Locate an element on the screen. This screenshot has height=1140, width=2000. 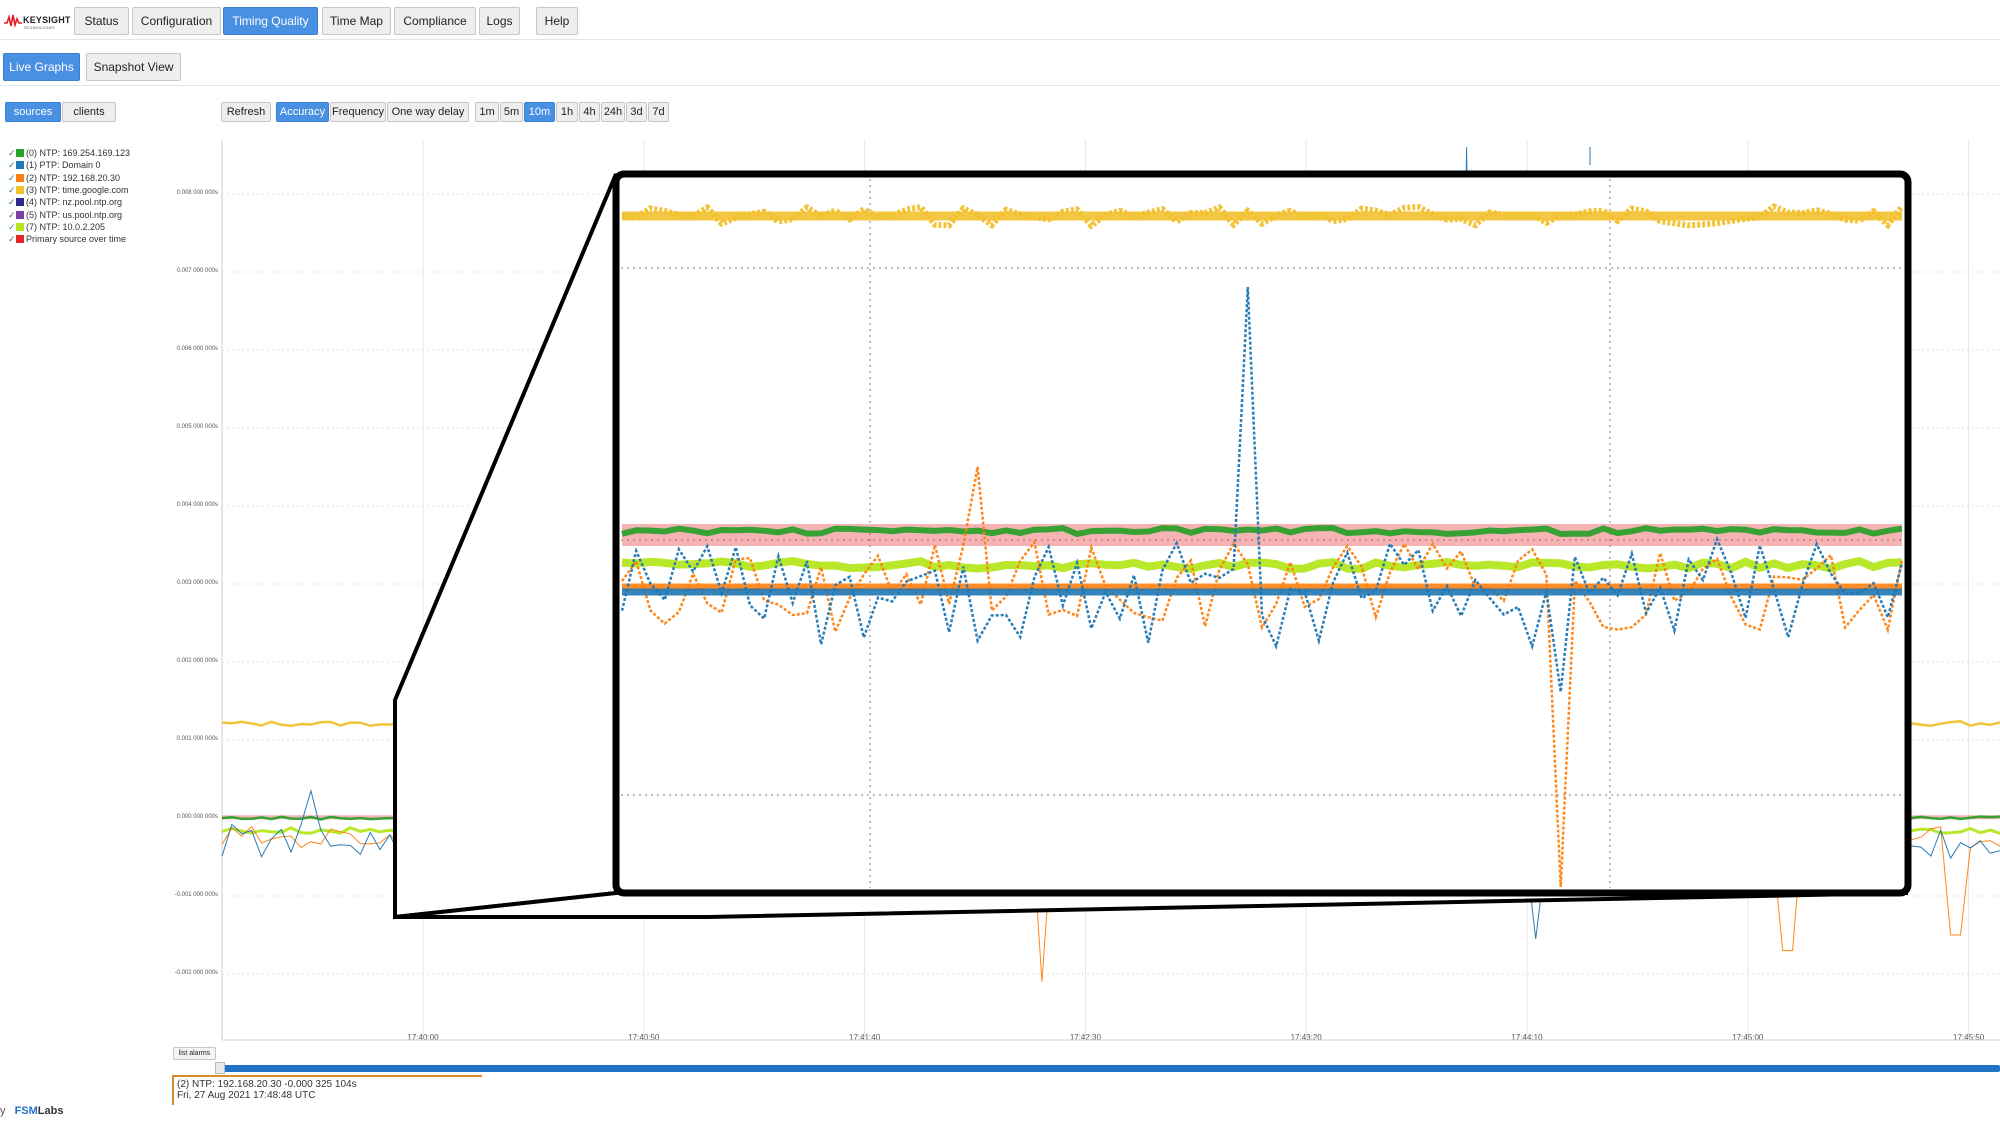
legend-item: ✓ (0) NTP: 169.254.169.123 is located at coordinates (69, 154).